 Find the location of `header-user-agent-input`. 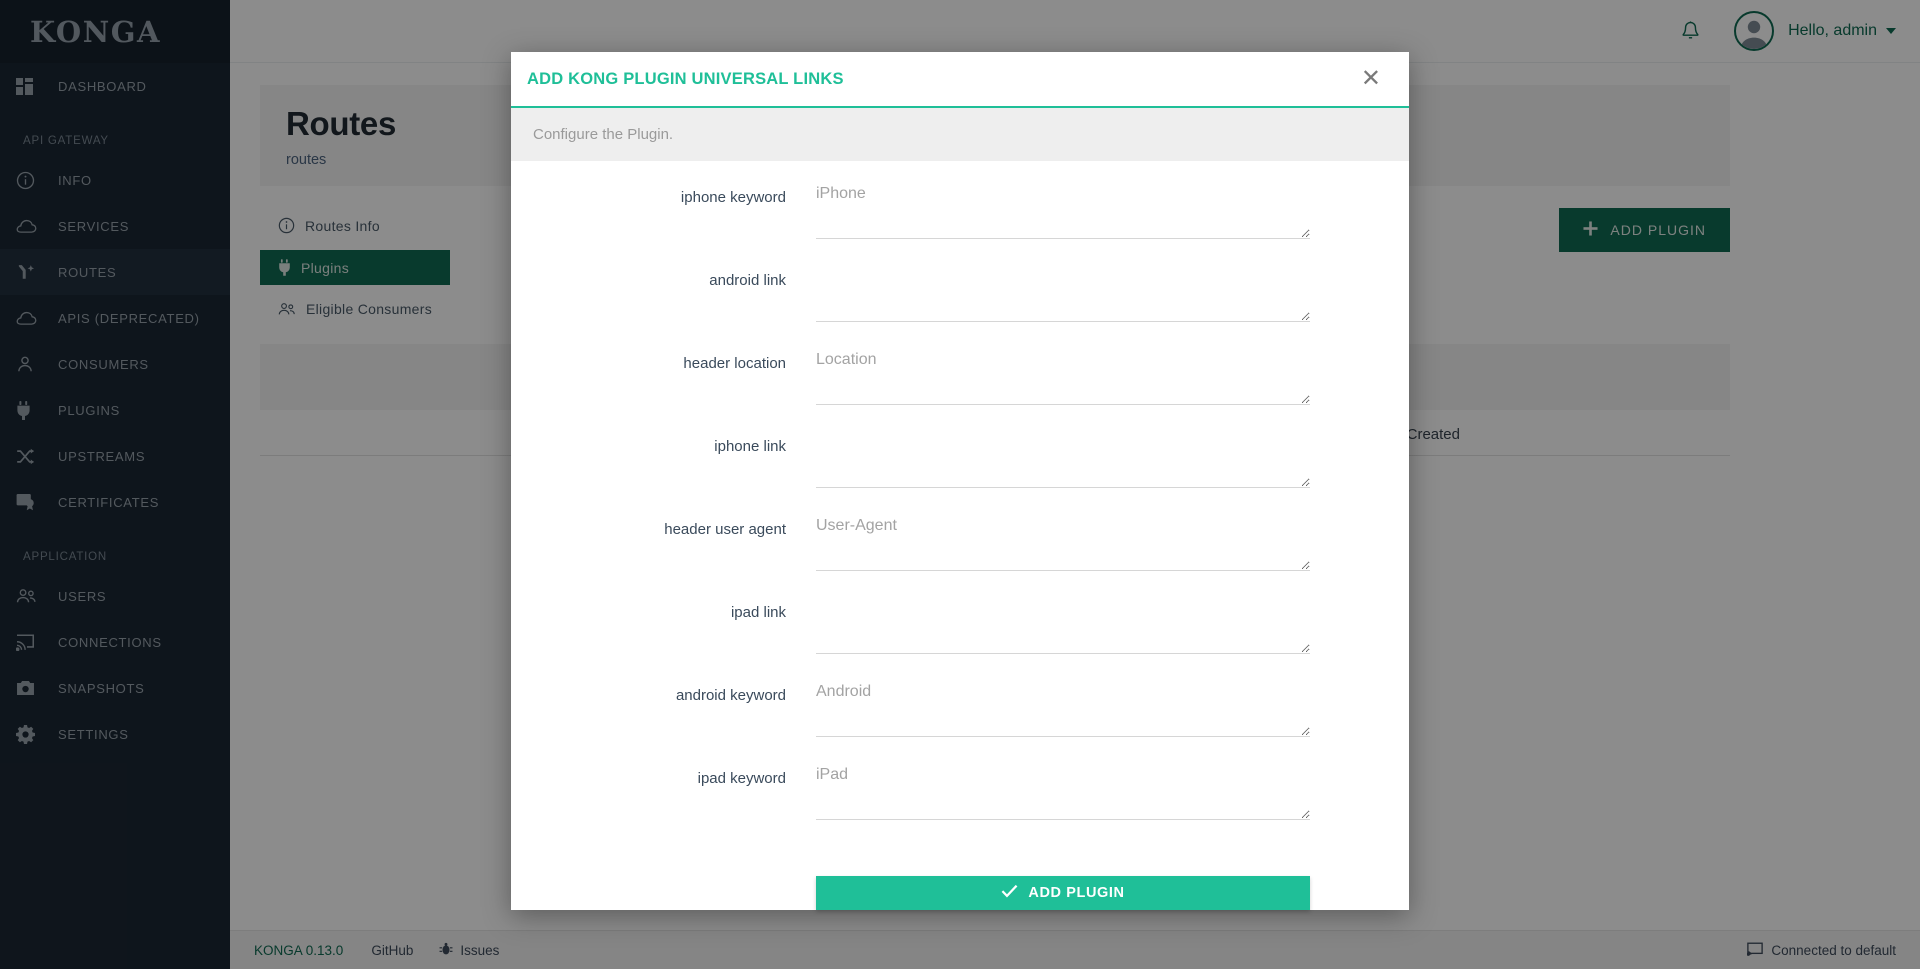

header-user-agent-input is located at coordinates (1063, 543).